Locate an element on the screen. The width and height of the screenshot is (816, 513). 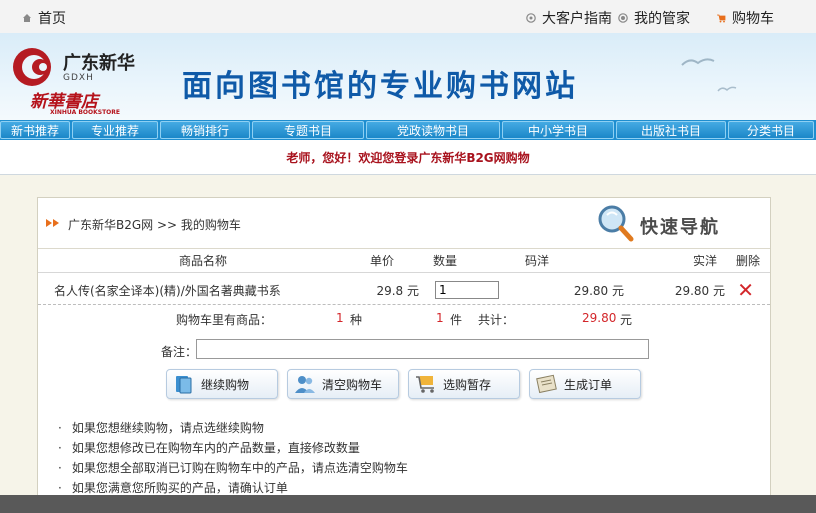
top-bar: 首页 大客户指南 我的管家 购物车 is located at coordinates (408, 16).